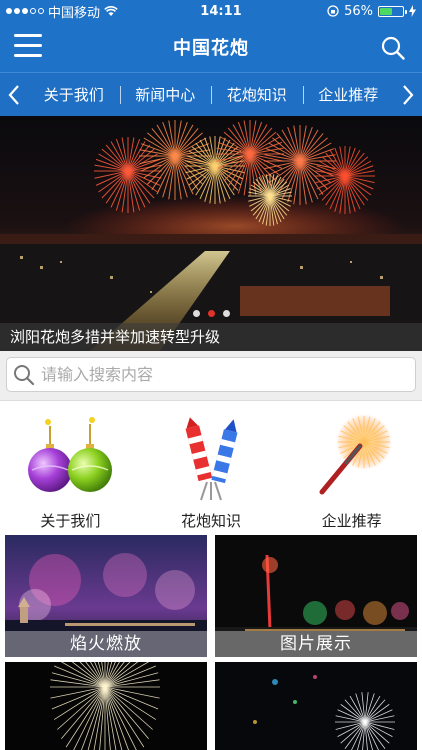  What do you see at coordinates (70, 454) in the screenshot?
I see `ornament-balls-icon` at bounding box center [70, 454].